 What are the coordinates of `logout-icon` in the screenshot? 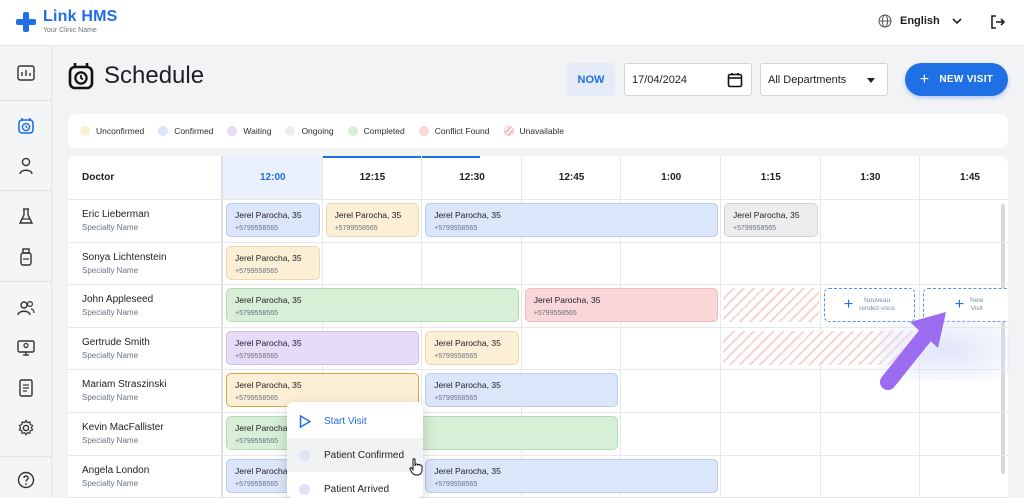 It's located at (998, 22).